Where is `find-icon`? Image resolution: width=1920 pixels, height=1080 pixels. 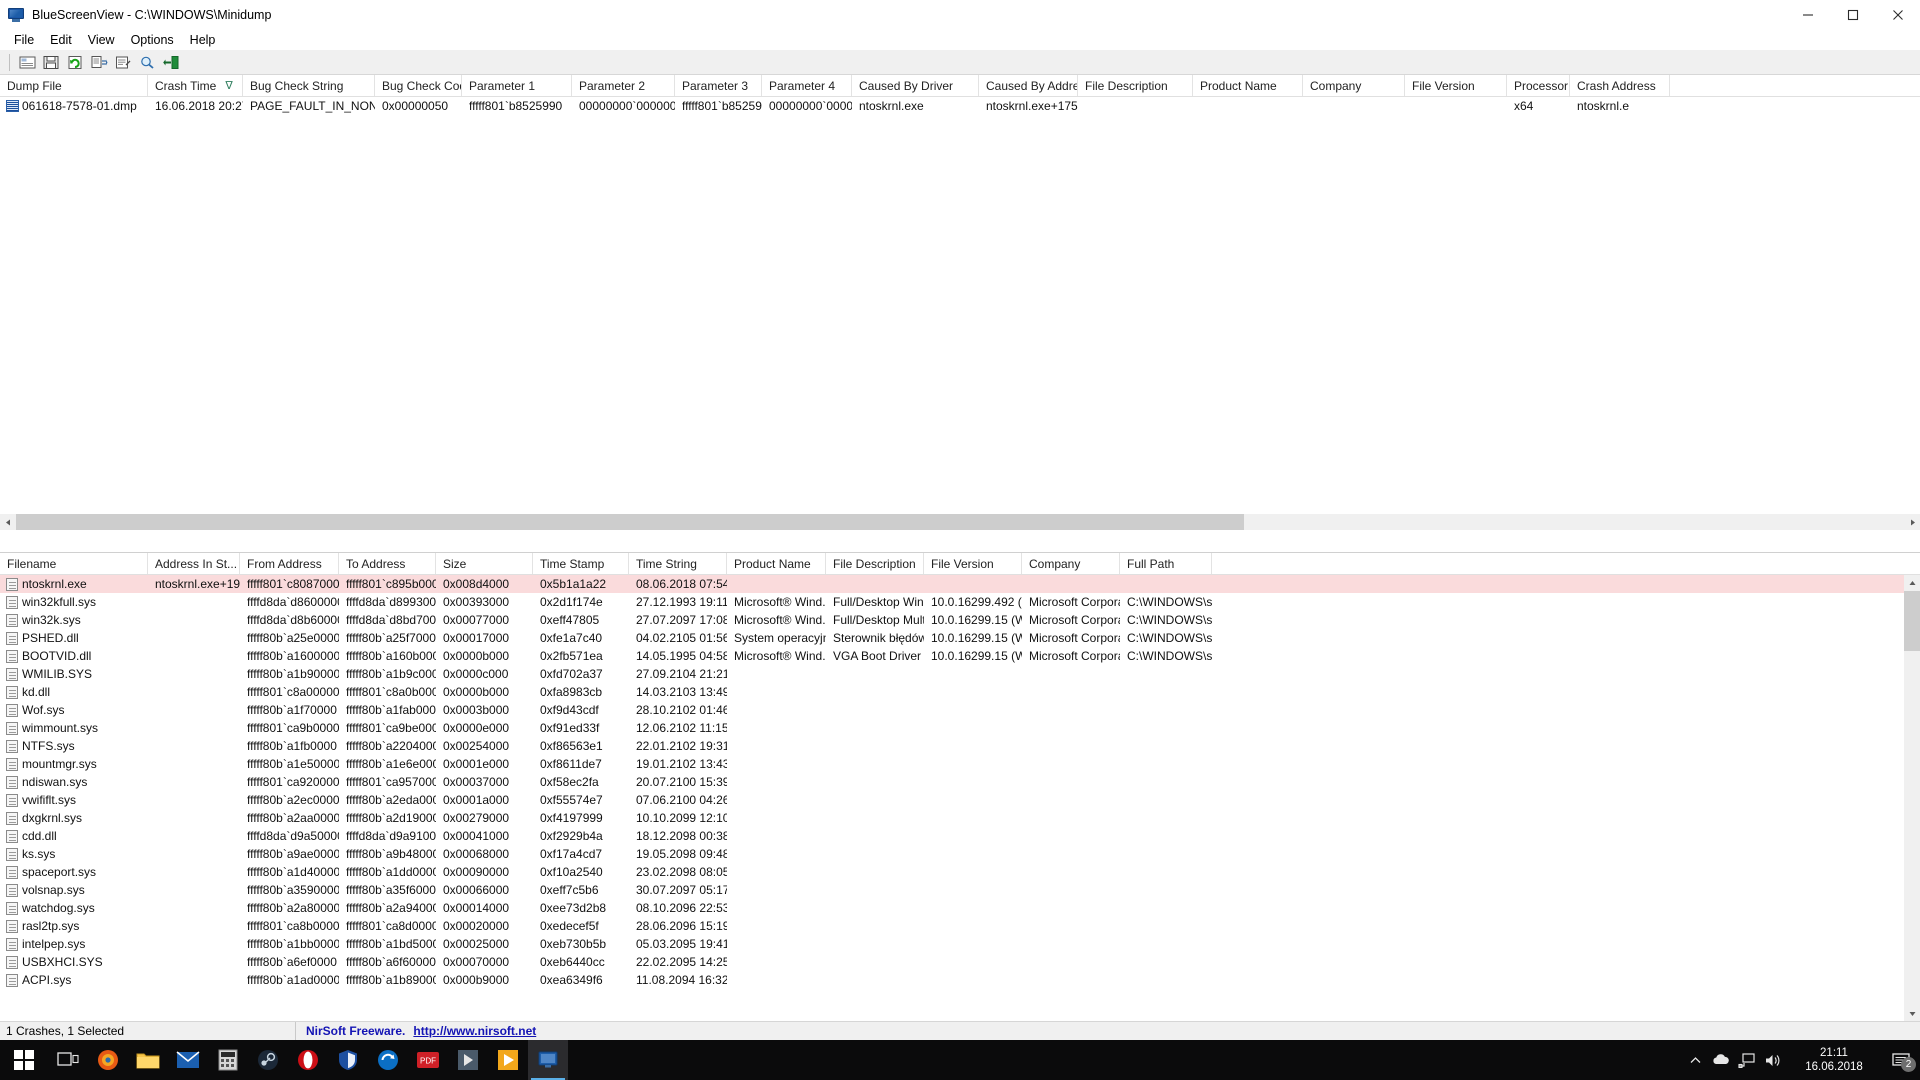 find-icon is located at coordinates (147, 62).